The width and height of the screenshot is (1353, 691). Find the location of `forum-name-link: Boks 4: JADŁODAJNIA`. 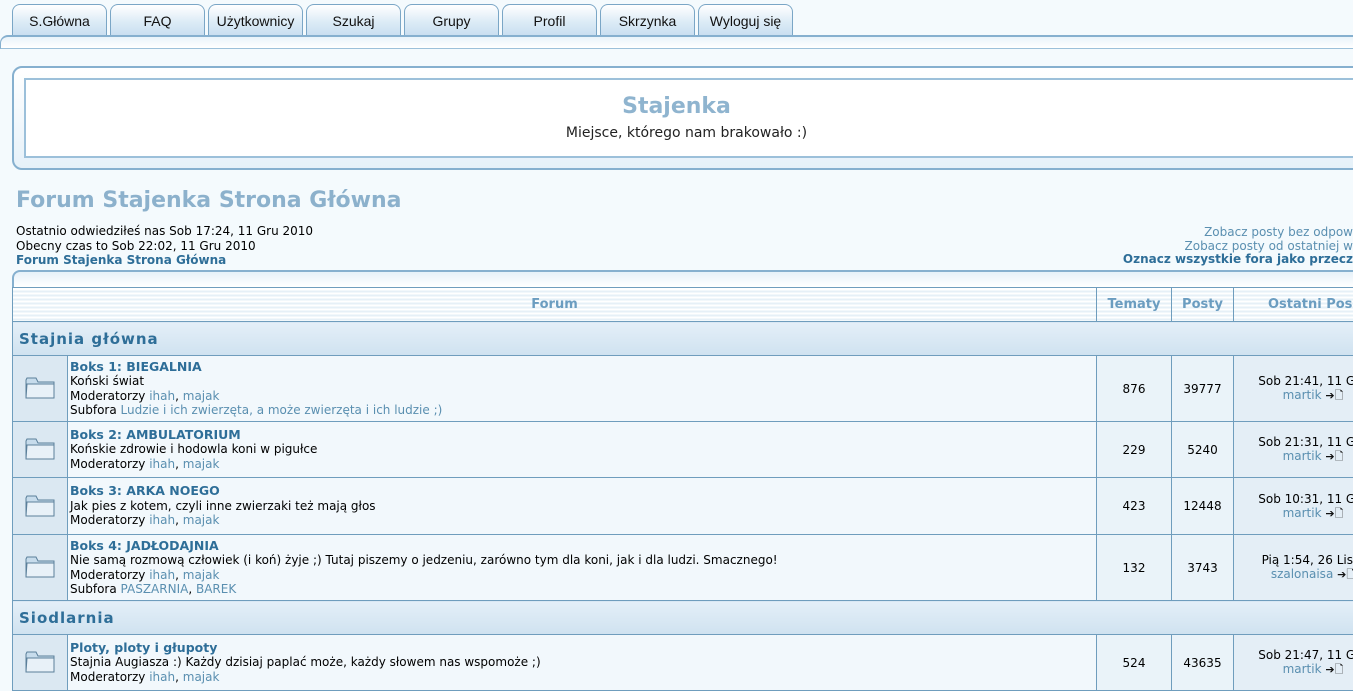

forum-name-link: Boks 4: JADŁODAJNIA is located at coordinates (582, 546).